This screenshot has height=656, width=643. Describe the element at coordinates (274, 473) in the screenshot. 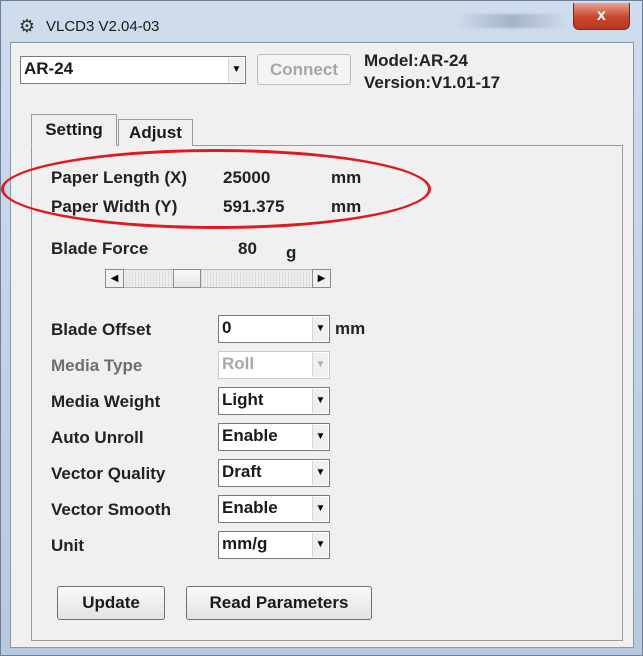

I see `setting-select: Draft ▼` at that location.